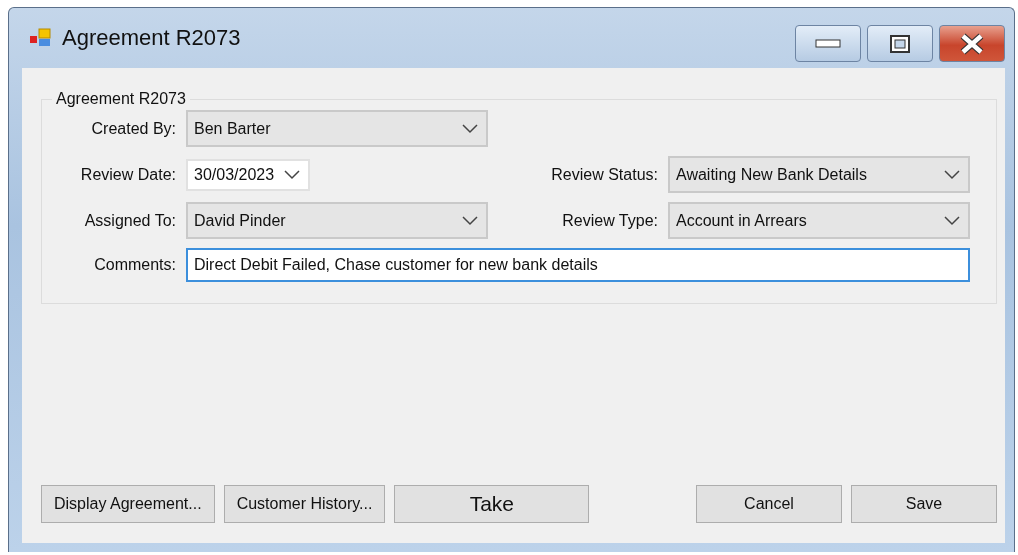 The width and height of the screenshot is (1018, 555). I want to click on field-label: Review Date:, so click(127, 174).